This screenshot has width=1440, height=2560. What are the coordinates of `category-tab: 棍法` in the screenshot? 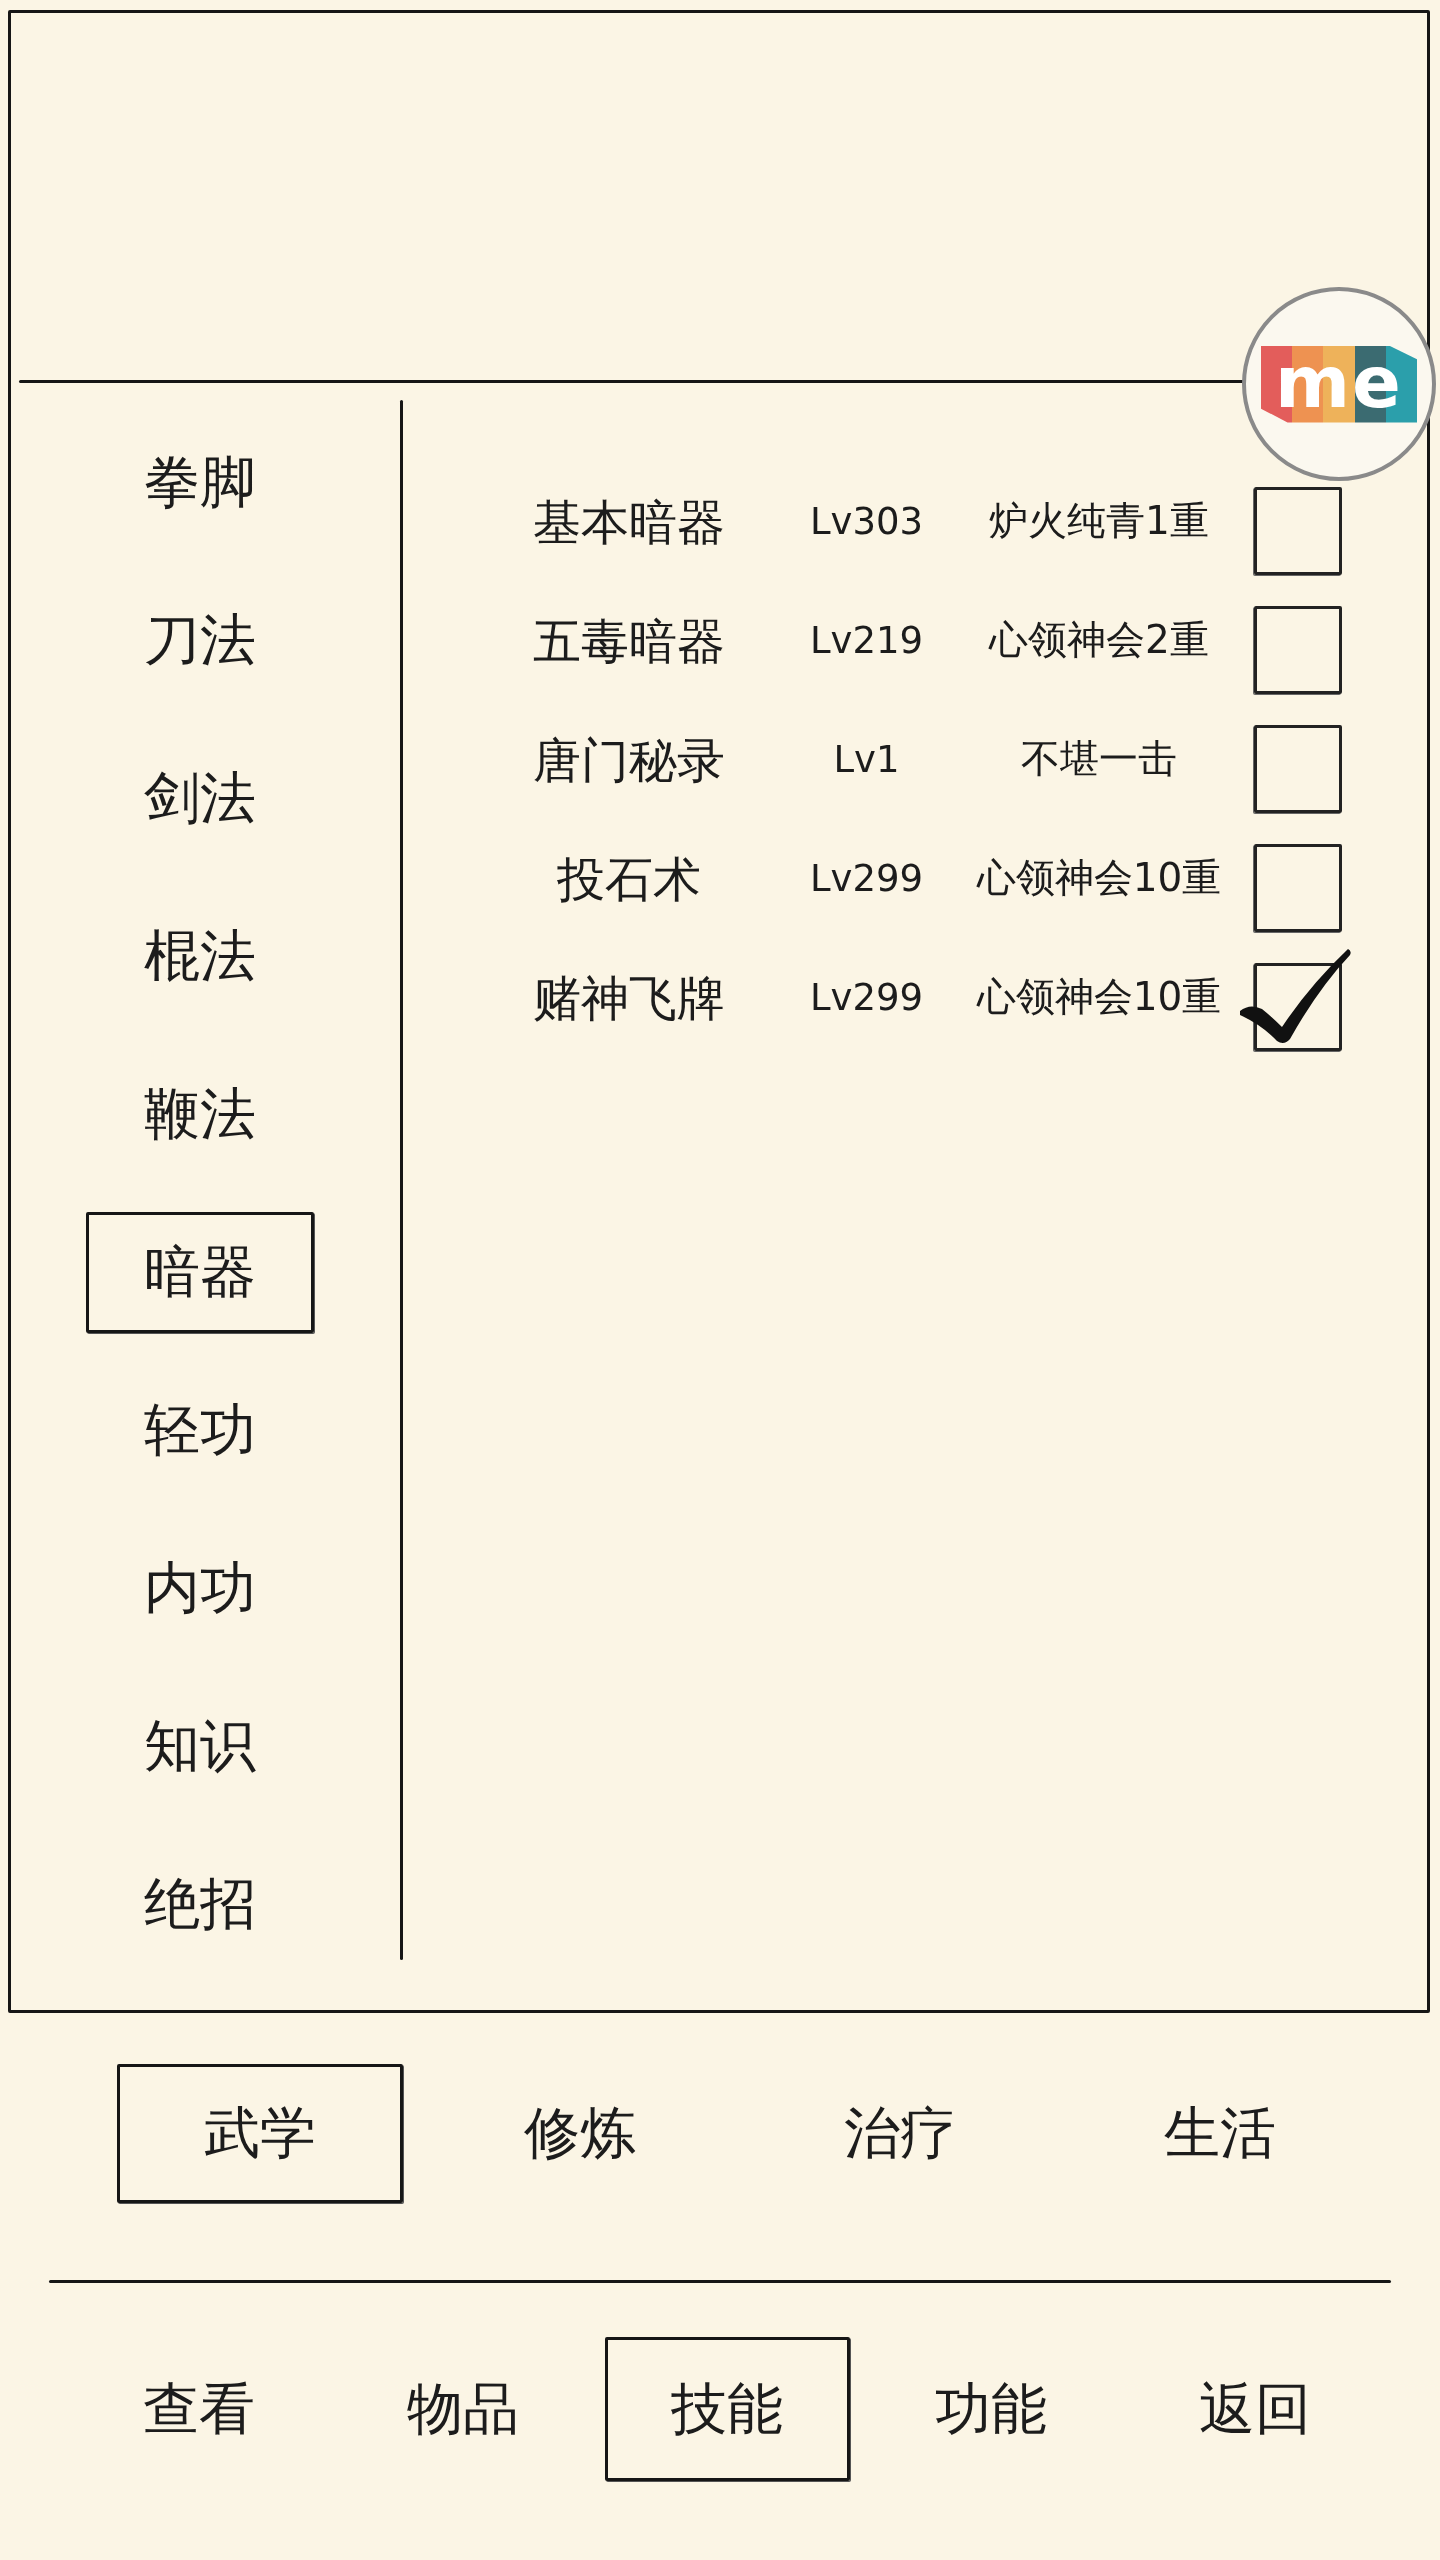 It's located at (199, 956).